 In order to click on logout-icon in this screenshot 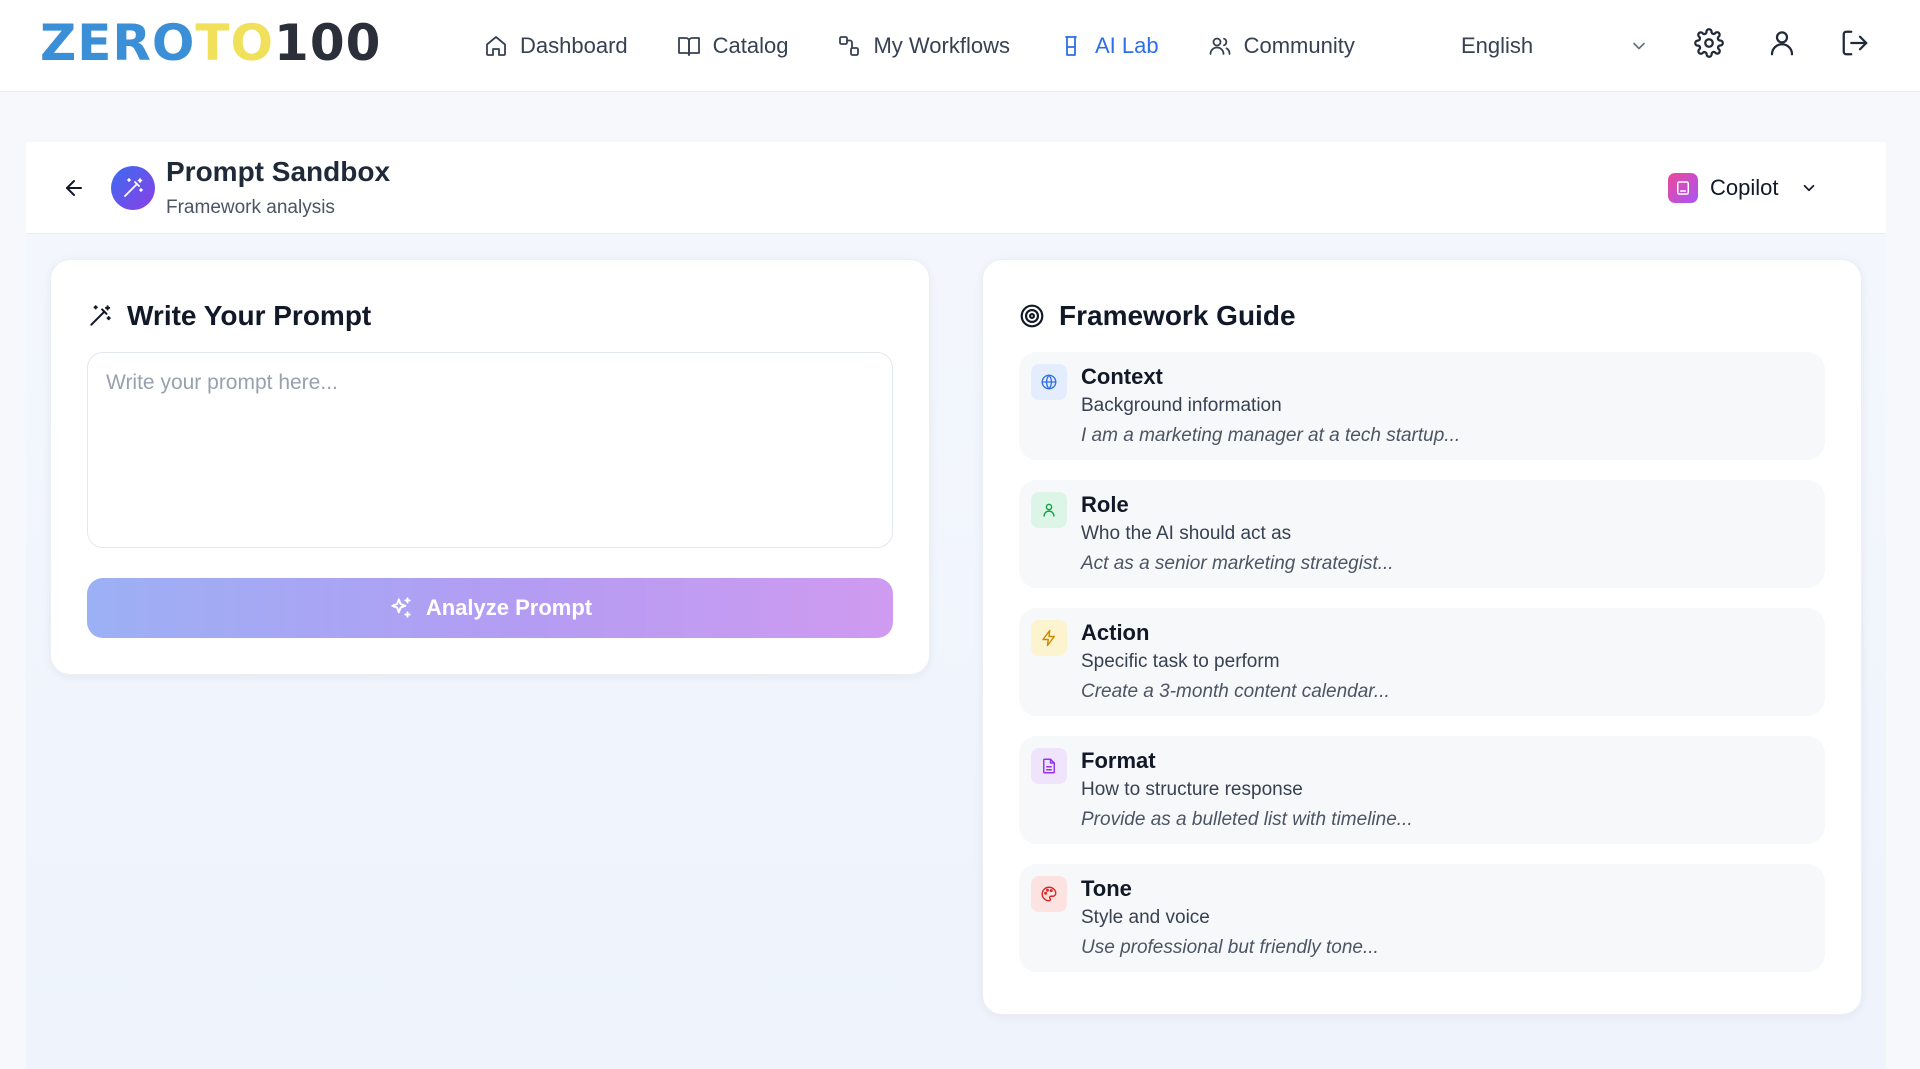, I will do `click(1855, 43)`.